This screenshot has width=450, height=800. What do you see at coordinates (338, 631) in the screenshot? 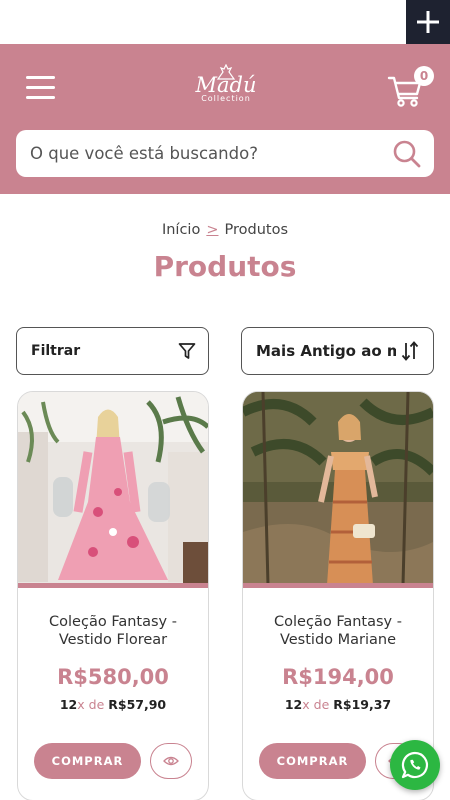
I see `product-name: Coleção Fantasy - Vestido Mariane` at bounding box center [338, 631].